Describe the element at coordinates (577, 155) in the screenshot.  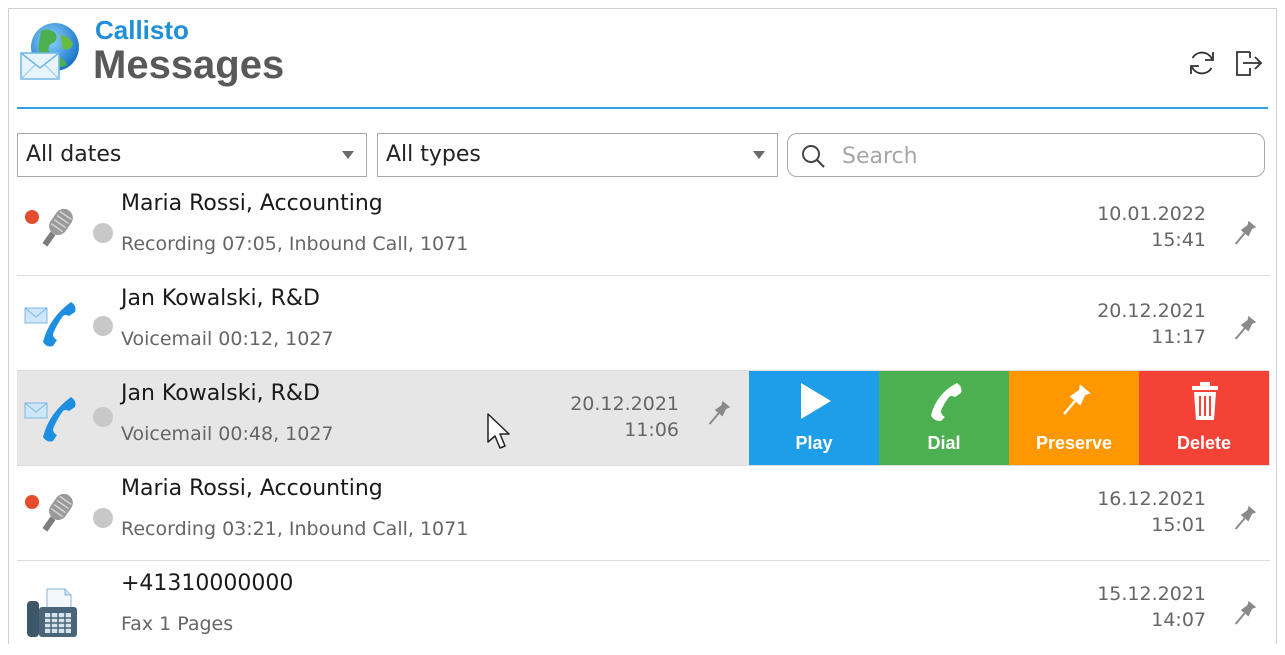
I see `type-filter-select: All types` at that location.